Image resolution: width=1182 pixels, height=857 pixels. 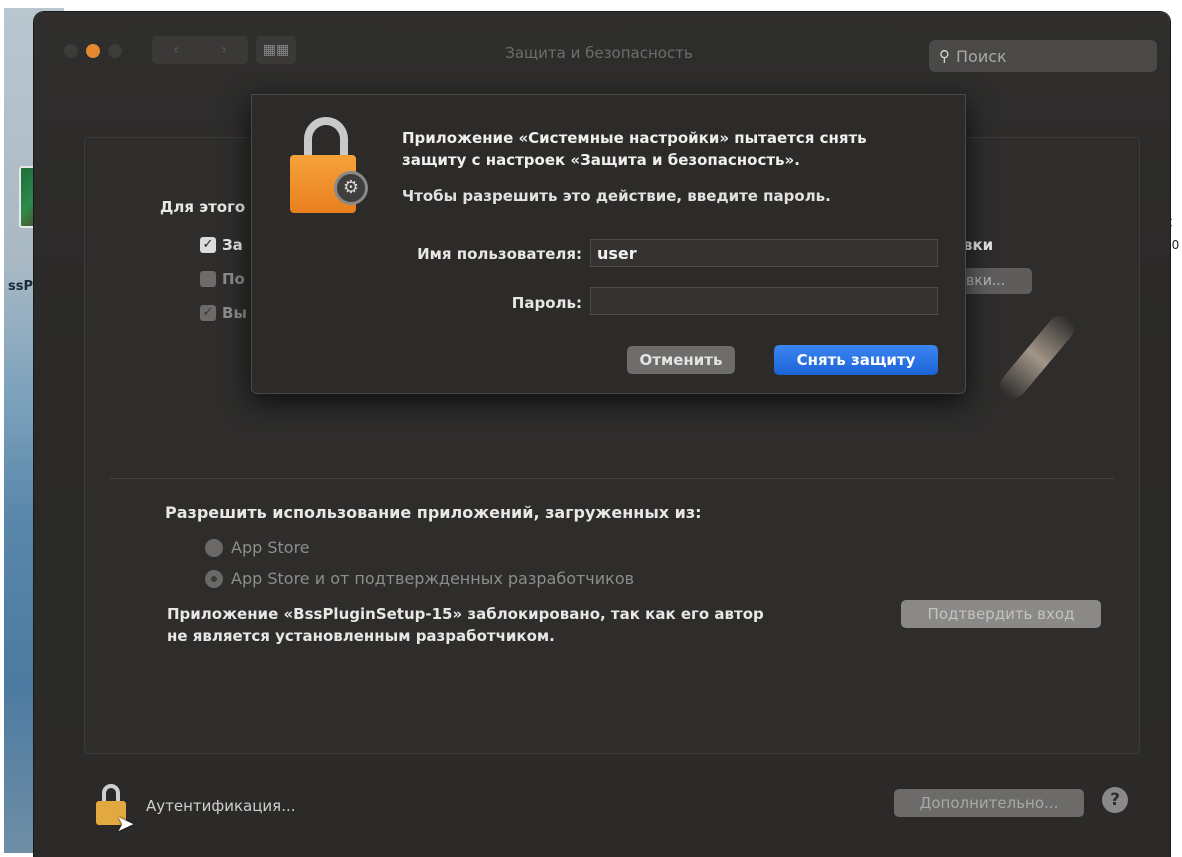 What do you see at coordinates (599, 53) in the screenshot?
I see `window-title: Защита и безопасность` at bounding box center [599, 53].